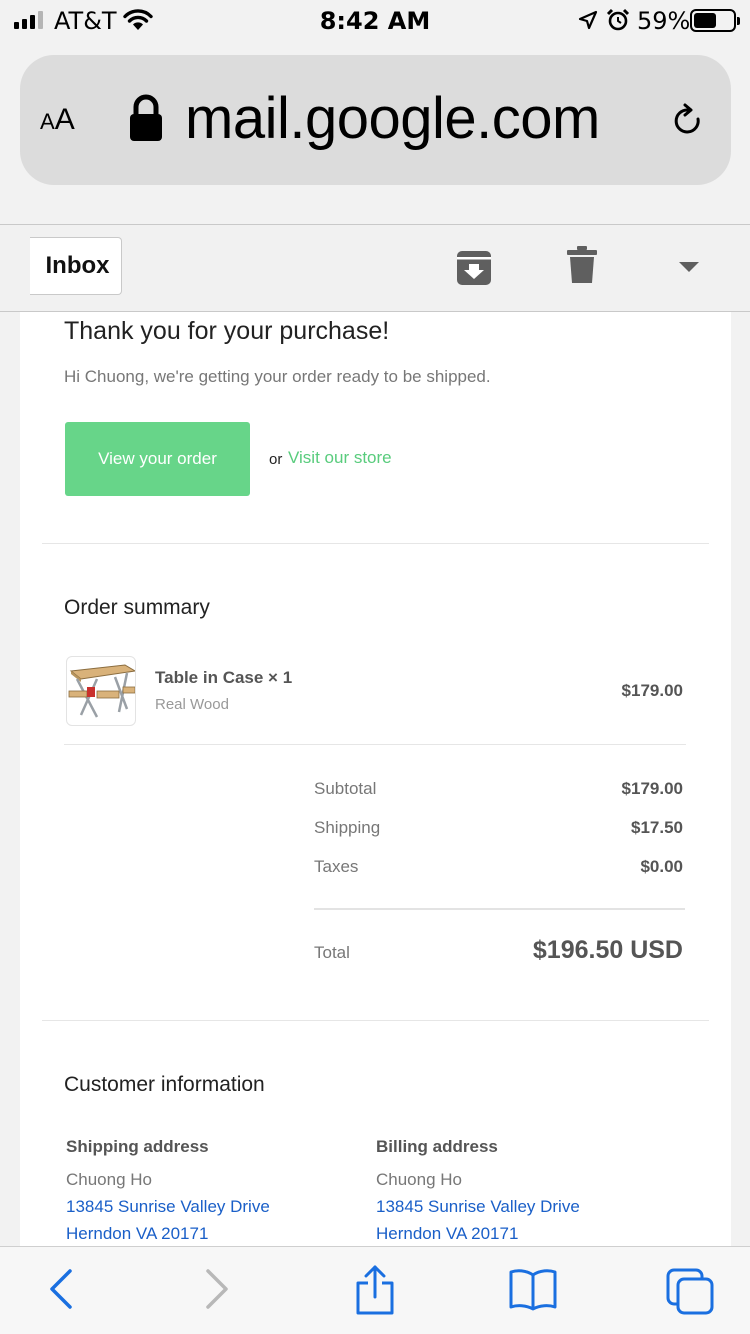 This screenshot has height=1334, width=750. I want to click on text-size-button: AA, so click(57, 120).